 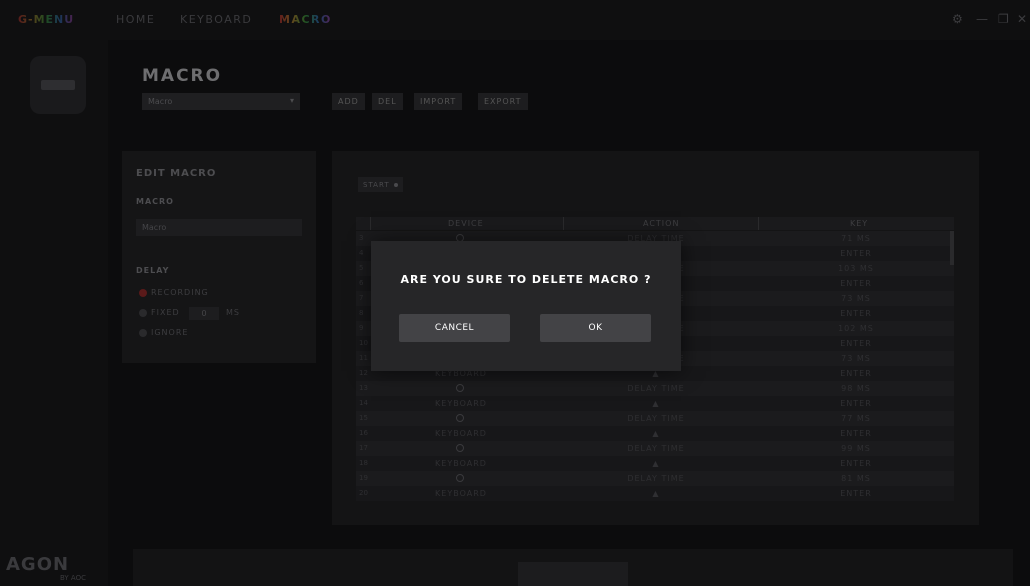 I want to click on table-row: 18 KEYBOARD ▲ ENTER, so click(x=655, y=463).